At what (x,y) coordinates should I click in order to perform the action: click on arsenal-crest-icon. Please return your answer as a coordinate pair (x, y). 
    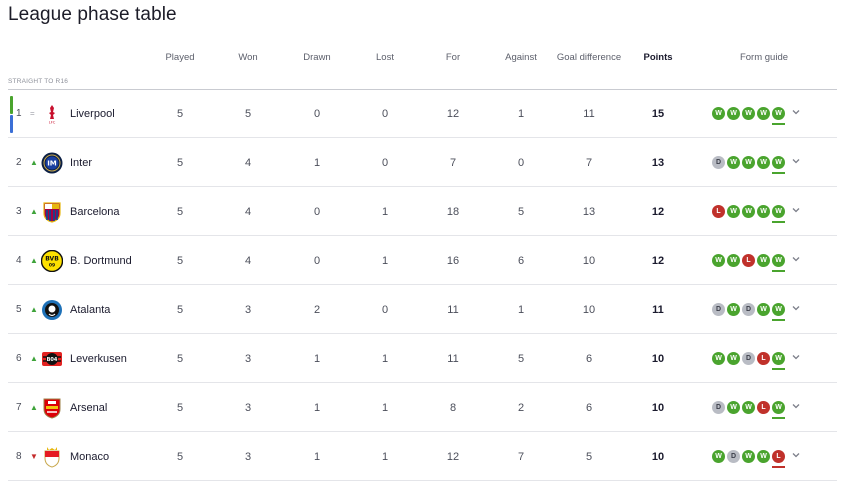
    Looking at the image, I should click on (52, 408).